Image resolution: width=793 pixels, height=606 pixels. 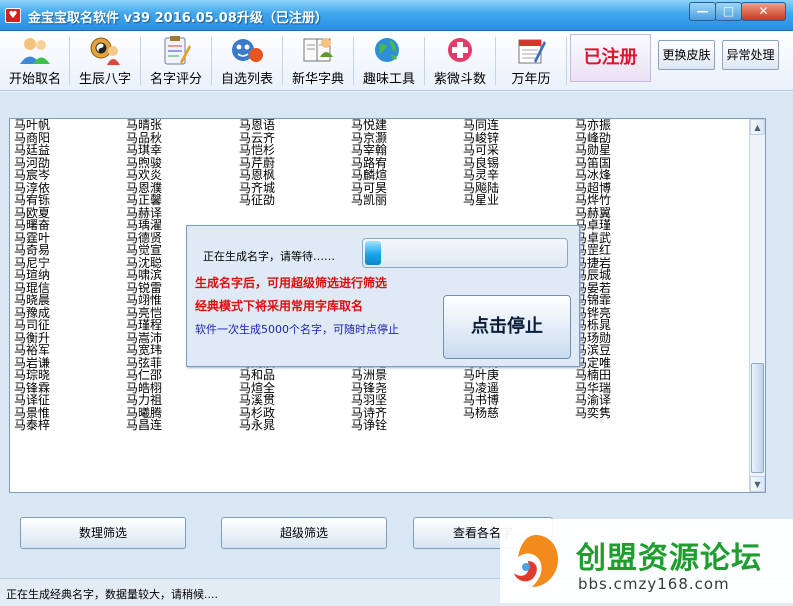 I want to click on list-item: 马洲景, so click(x=407, y=375).